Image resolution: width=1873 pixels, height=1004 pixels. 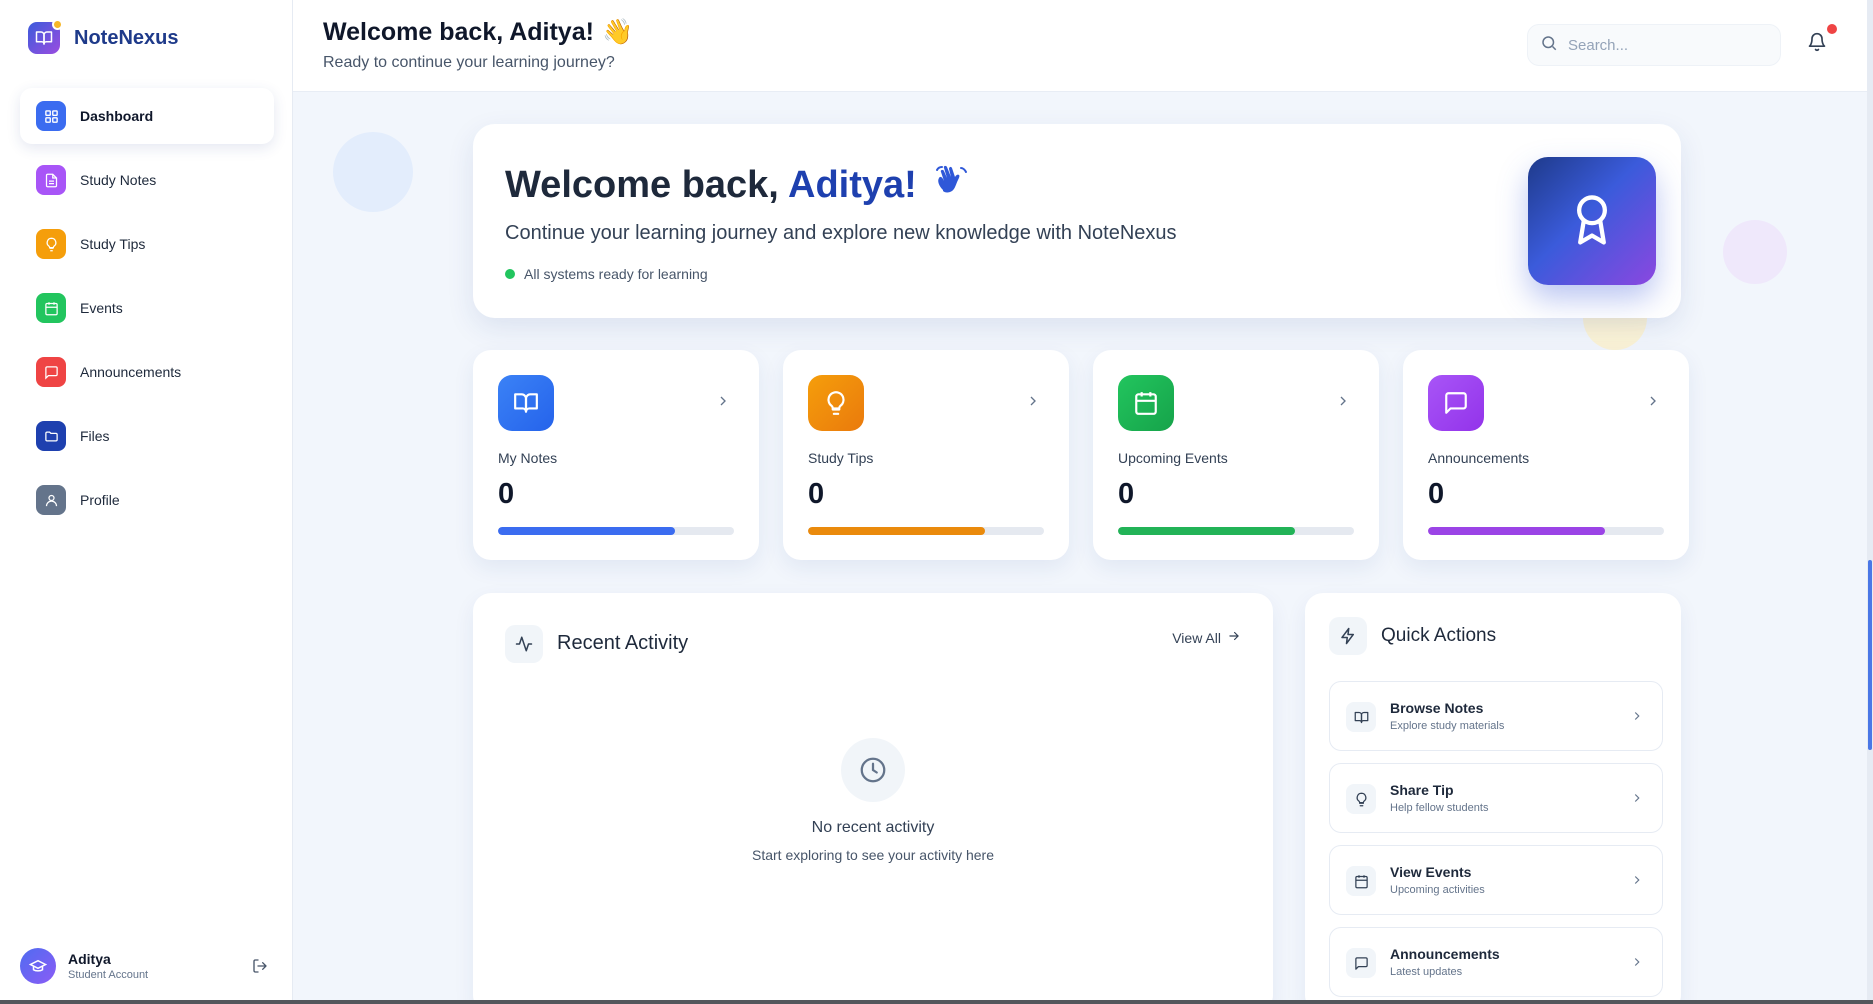 I want to click on sidebar-item-dashboard: Dashboard, so click(x=147, y=116).